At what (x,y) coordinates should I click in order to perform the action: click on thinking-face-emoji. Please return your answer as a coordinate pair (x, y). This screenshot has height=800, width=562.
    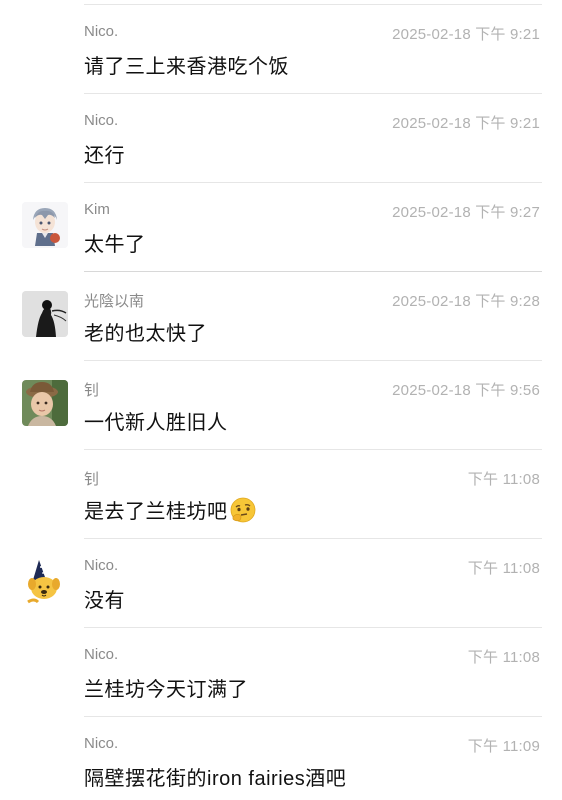
    Looking at the image, I should click on (243, 510).